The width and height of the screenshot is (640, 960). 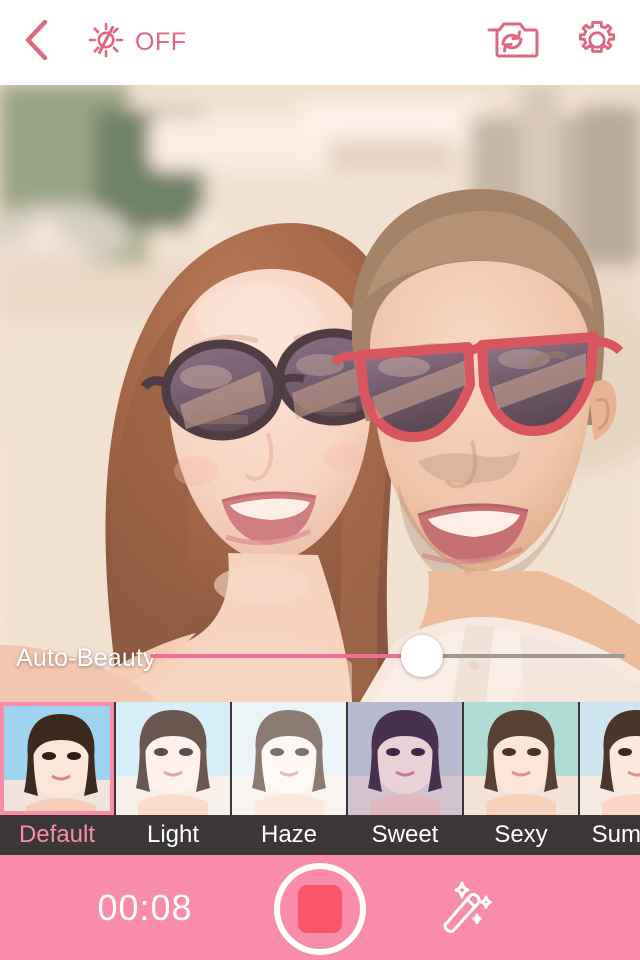 I want to click on filter-item-default: Default, so click(x=57, y=778).